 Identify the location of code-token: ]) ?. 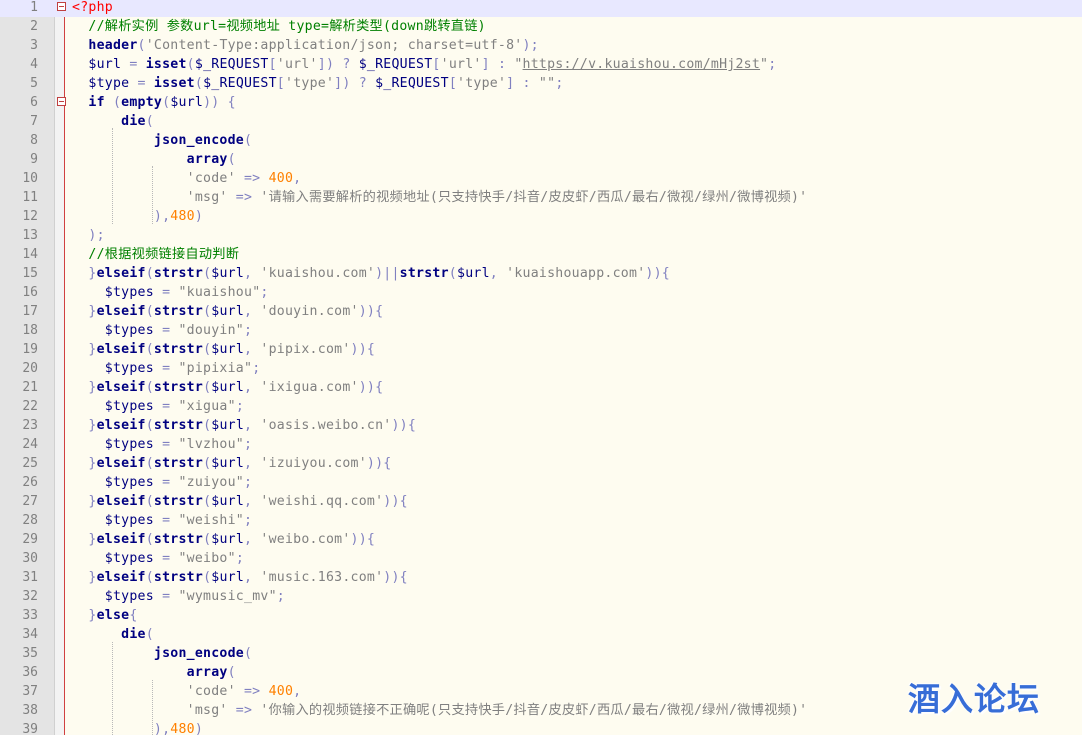
(338, 64).